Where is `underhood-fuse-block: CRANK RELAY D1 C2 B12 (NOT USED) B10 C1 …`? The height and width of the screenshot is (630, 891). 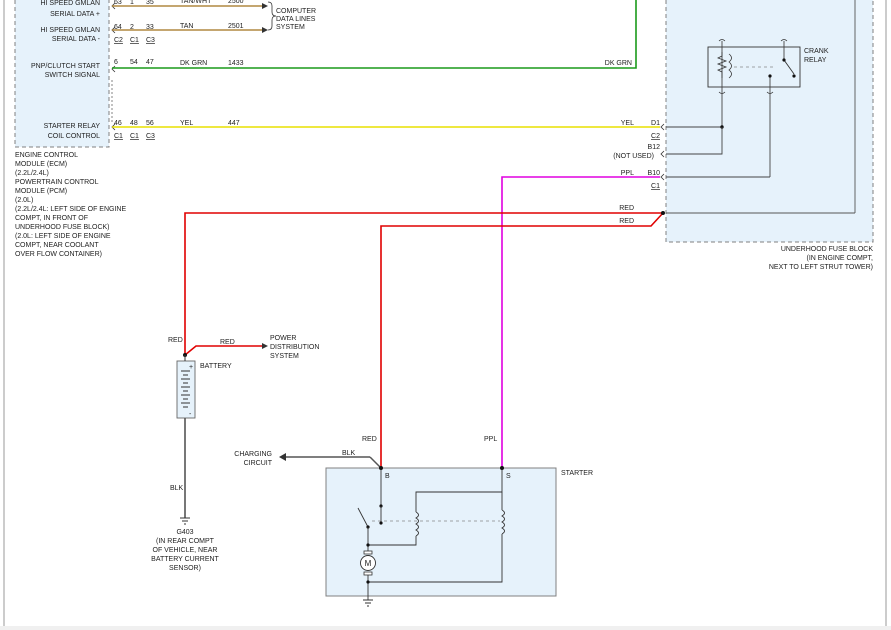 underhood-fuse-block: CRANK RELAY D1 C2 B12 (NOT USED) B10 C1 … is located at coordinates (743, 135).